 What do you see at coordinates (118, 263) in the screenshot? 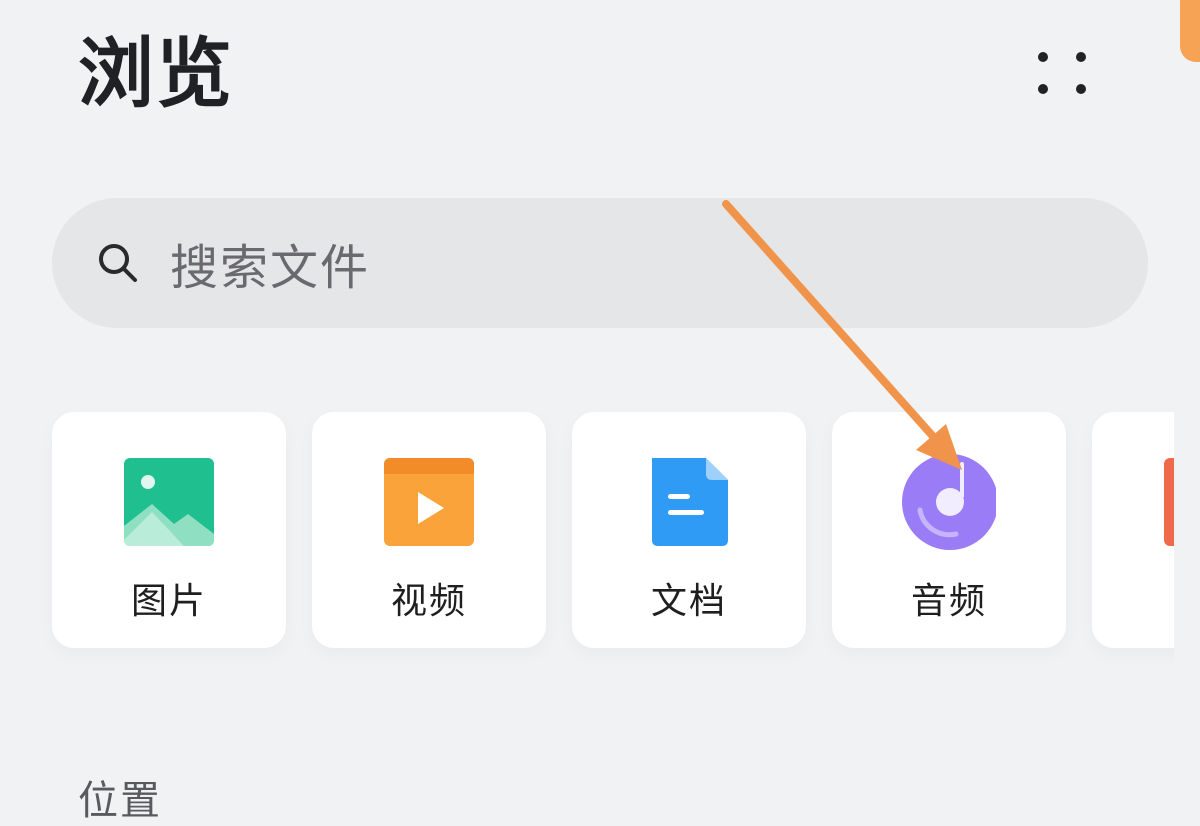
I see `search-icon` at bounding box center [118, 263].